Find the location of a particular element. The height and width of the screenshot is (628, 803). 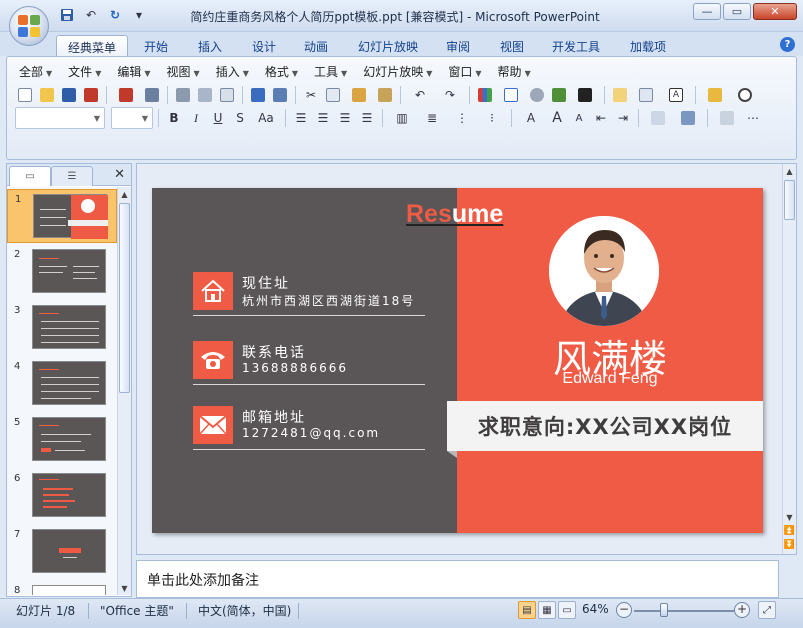

menu-format: 格式 ▼ is located at coordinates (281, 71).